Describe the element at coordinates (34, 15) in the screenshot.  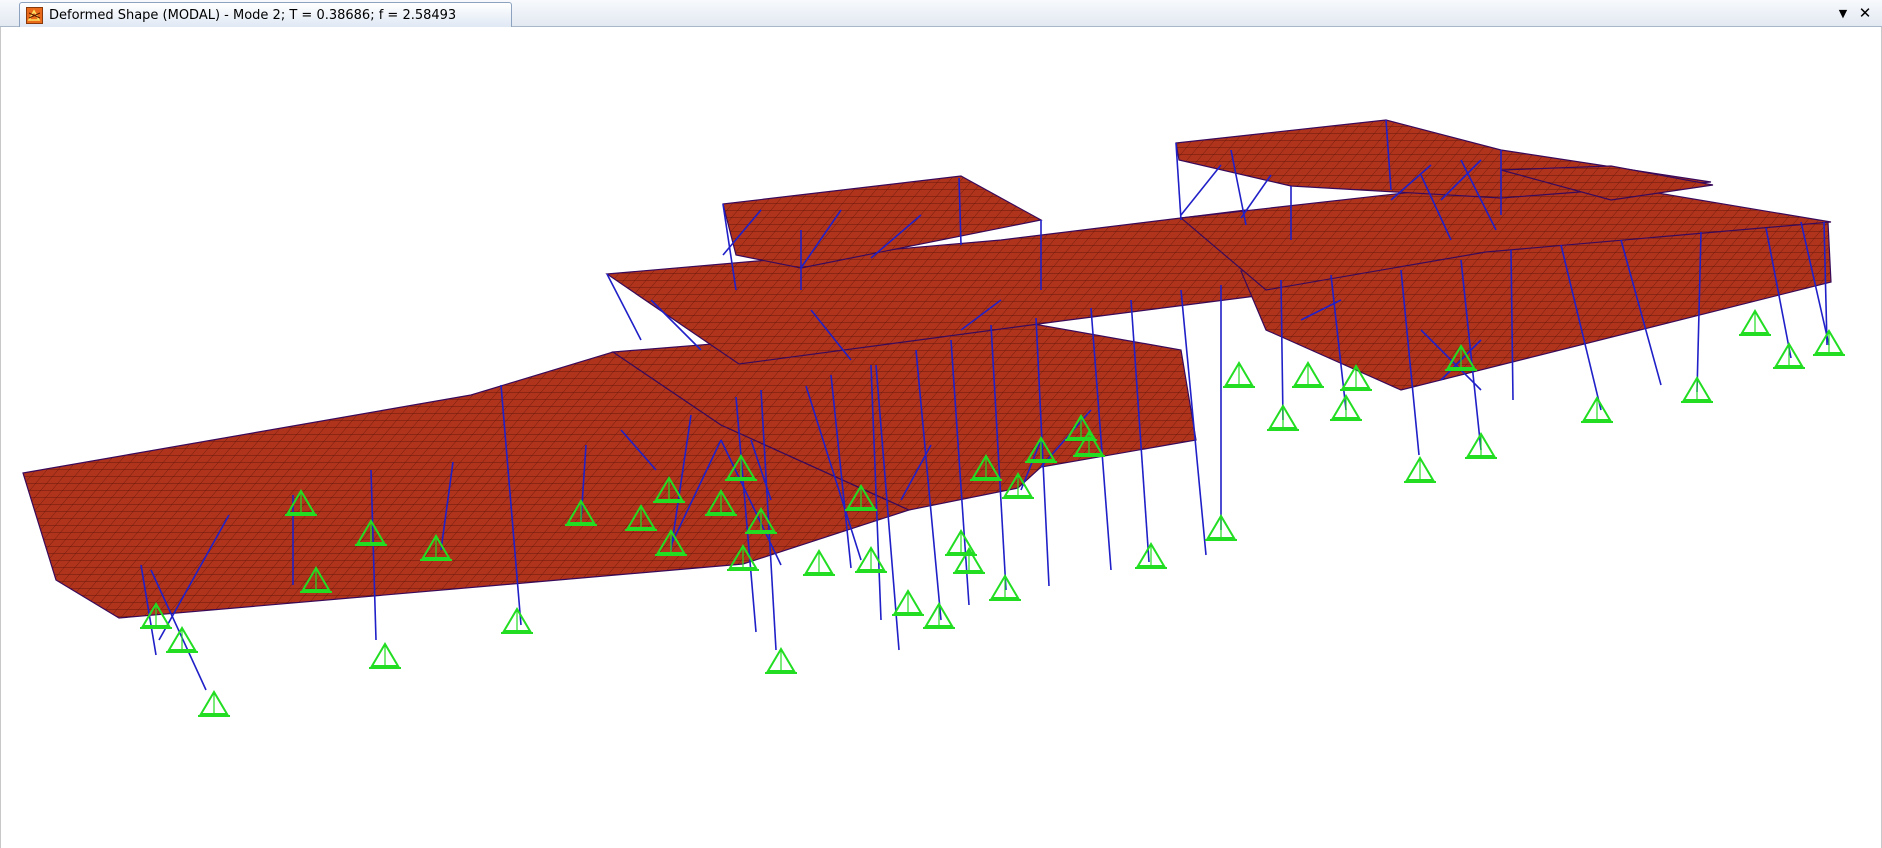
I see `sap-model-icon` at that location.